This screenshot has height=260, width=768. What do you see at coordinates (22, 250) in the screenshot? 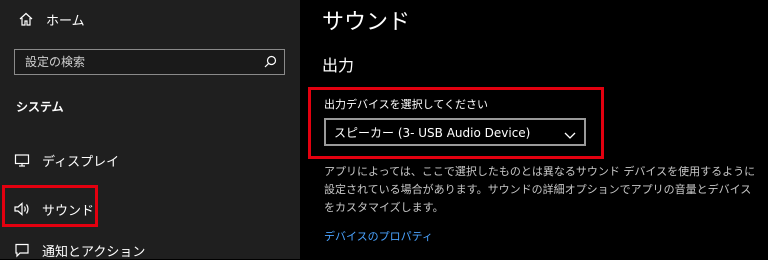
I see `notification-icon` at bounding box center [22, 250].